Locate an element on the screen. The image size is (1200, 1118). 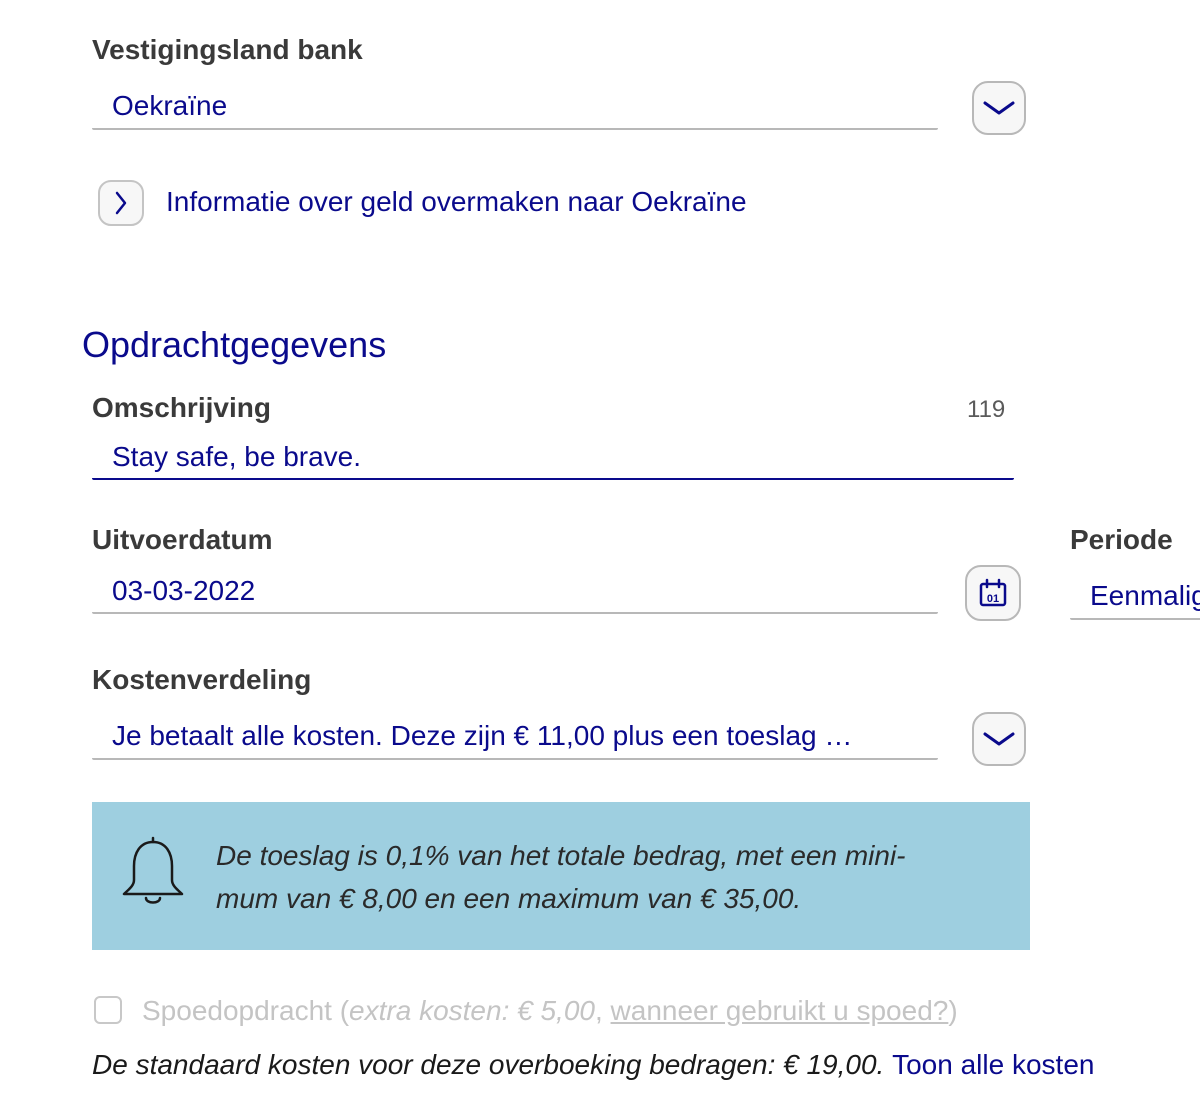
bell-icon is located at coordinates (153, 870).